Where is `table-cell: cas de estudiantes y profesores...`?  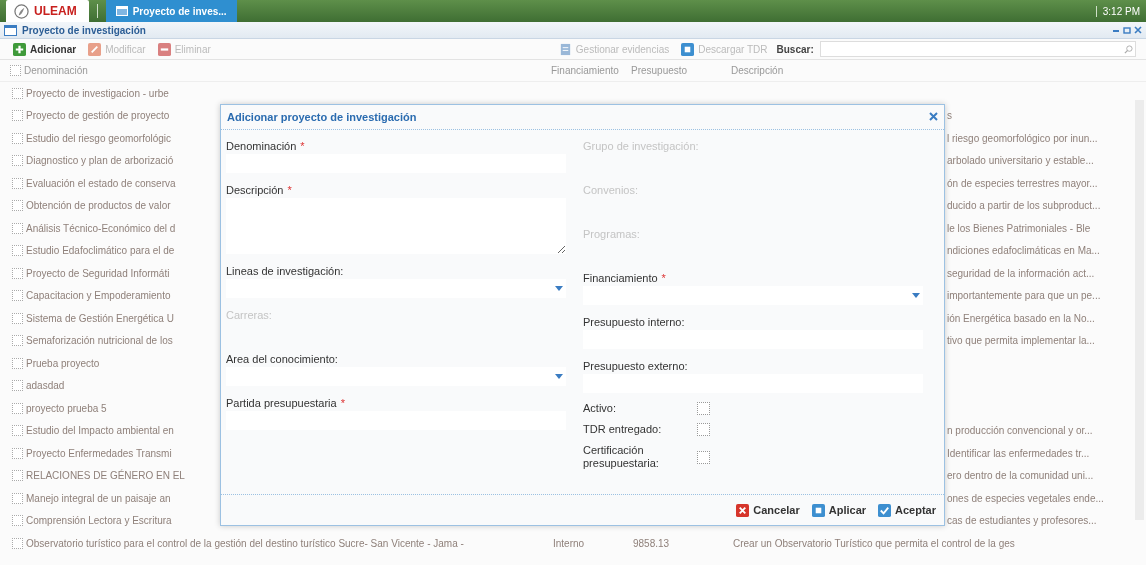 table-cell: cas de estudiantes y profesores... is located at coordinates (1022, 521).